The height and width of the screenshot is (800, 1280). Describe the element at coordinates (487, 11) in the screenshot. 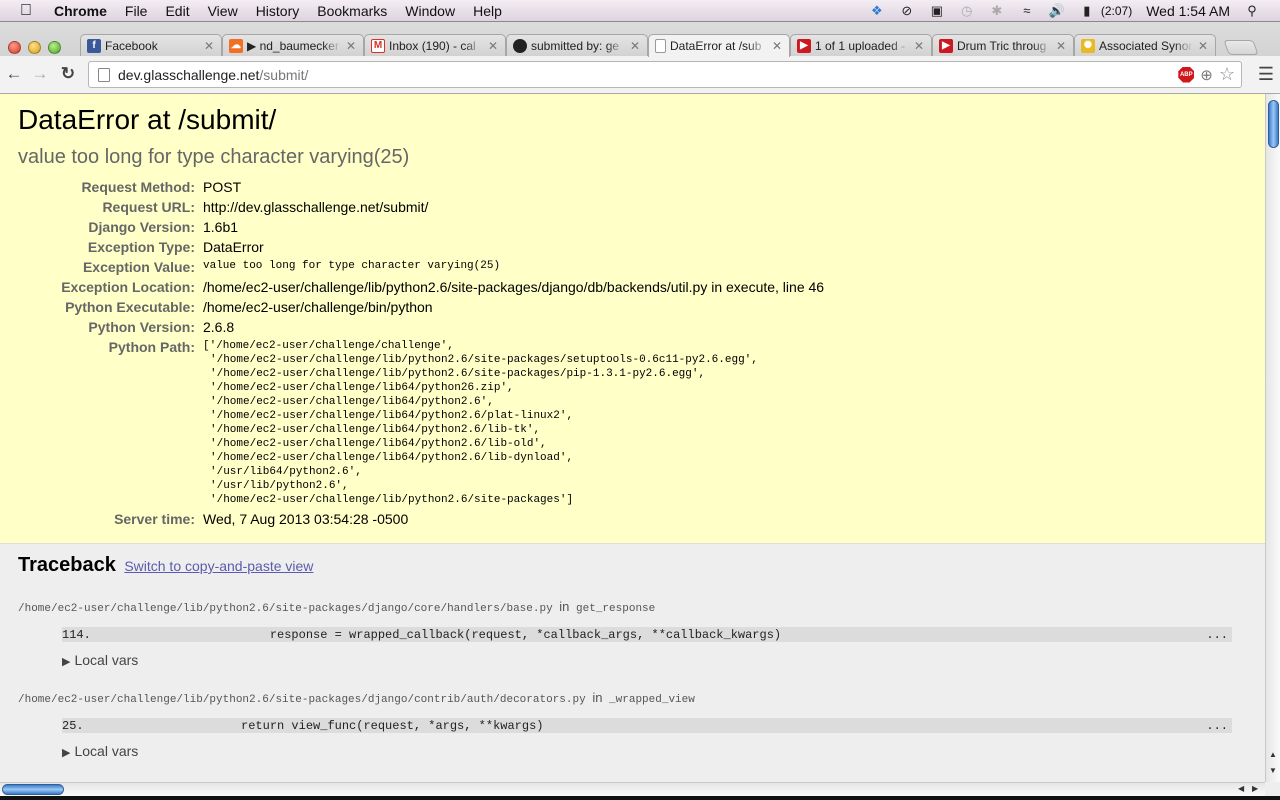

I see `menu-help: Help` at that location.